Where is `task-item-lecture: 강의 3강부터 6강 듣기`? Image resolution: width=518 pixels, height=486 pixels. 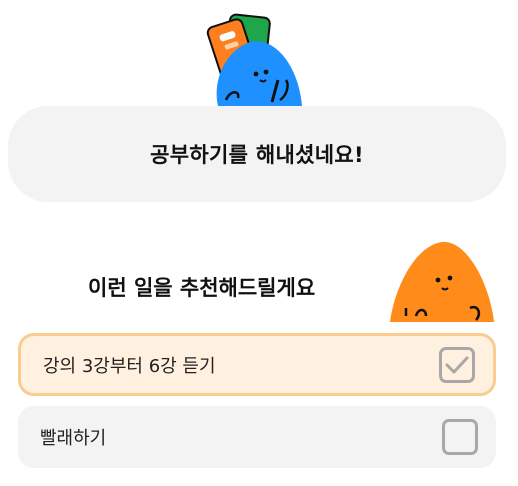 task-item-lecture: 강의 3강부터 6강 듣기 is located at coordinates (257, 364).